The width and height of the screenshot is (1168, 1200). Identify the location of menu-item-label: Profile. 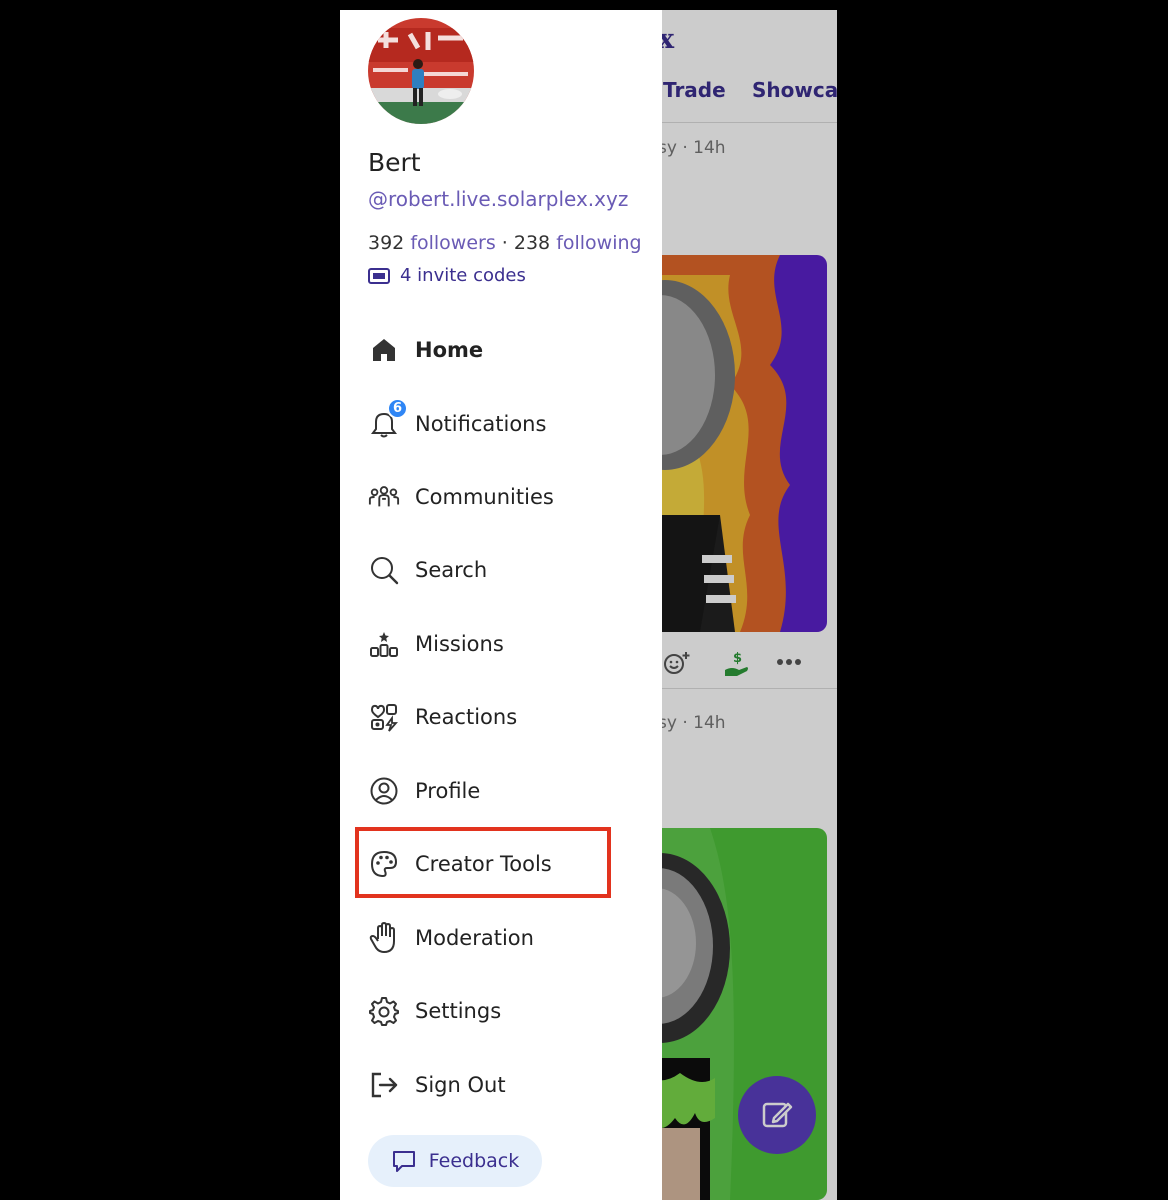
(448, 791).